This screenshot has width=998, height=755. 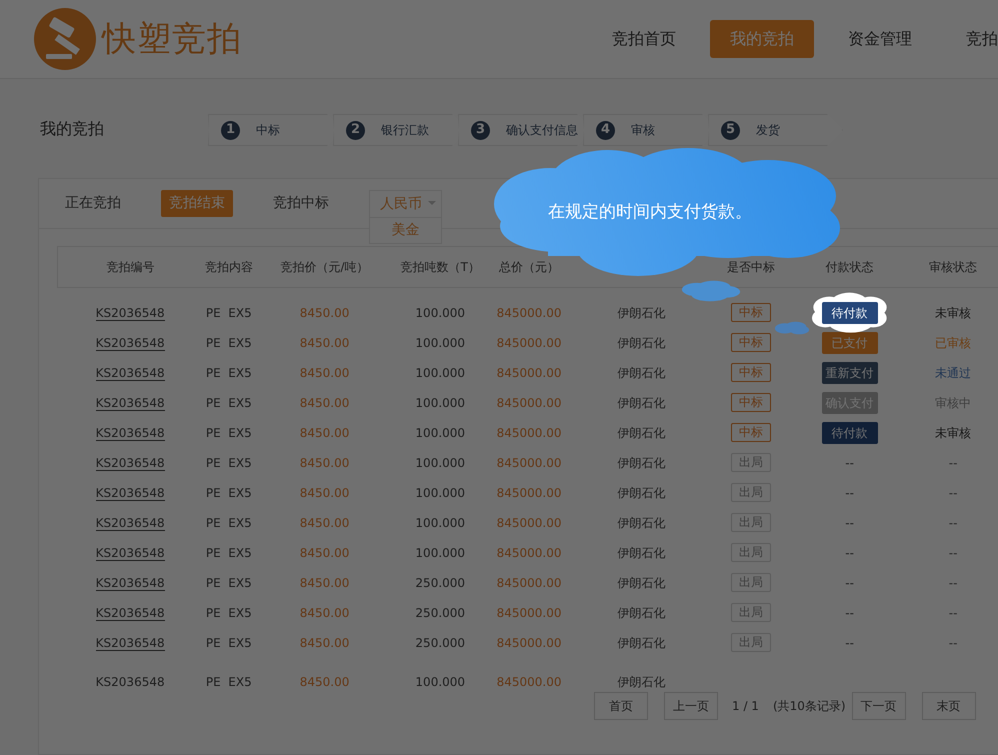 I want to click on logo-text: 快塑竞拍, so click(x=172, y=39).